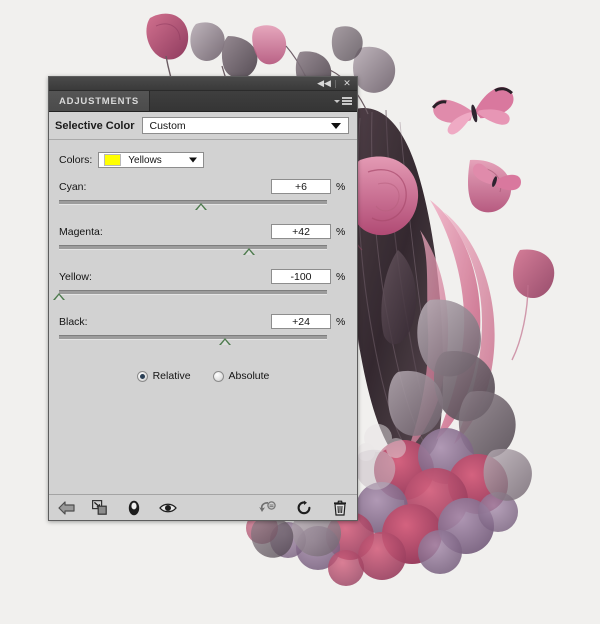 The height and width of the screenshot is (624, 600). I want to click on panel-menu-caret-icon, so click(337, 101).